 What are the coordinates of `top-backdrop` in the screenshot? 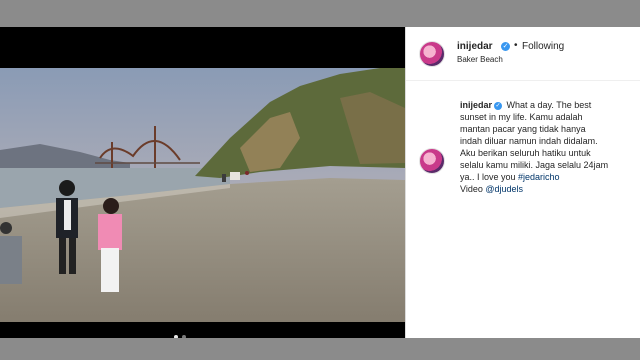 It's located at (320, 13).